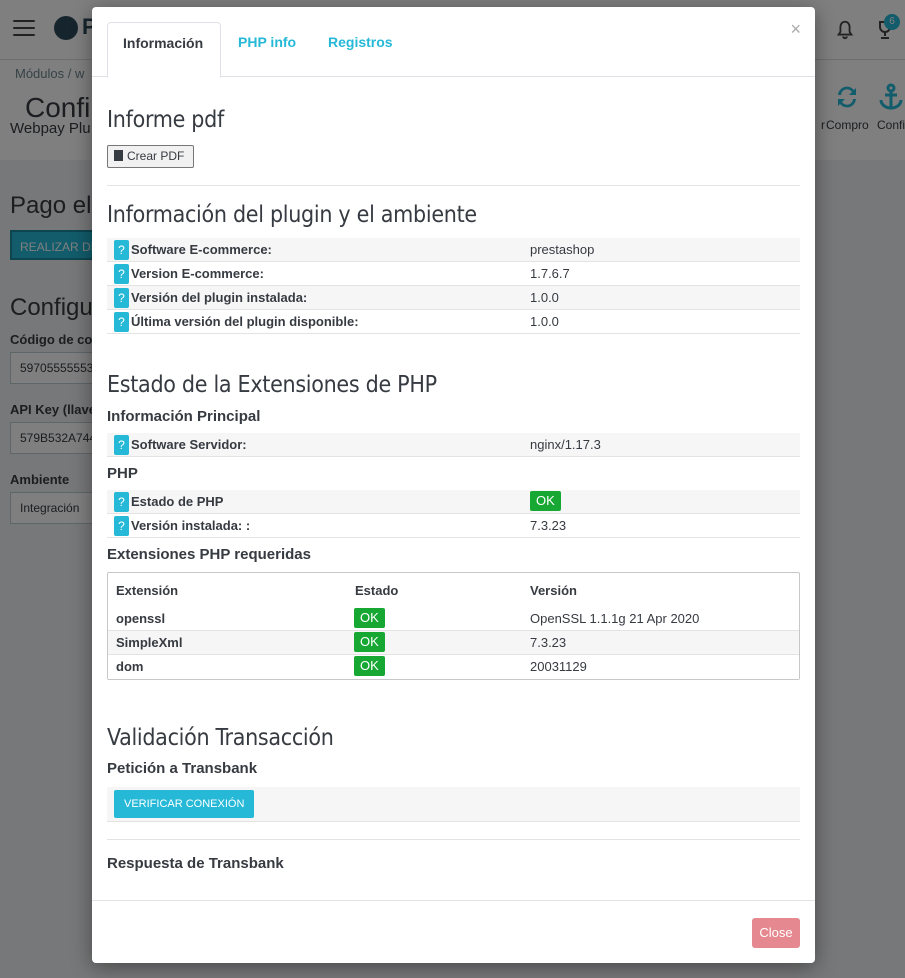  Describe the element at coordinates (453, 526) in the screenshot. I see `table-row: ? Versión instalada: : 7.3.23` at that location.